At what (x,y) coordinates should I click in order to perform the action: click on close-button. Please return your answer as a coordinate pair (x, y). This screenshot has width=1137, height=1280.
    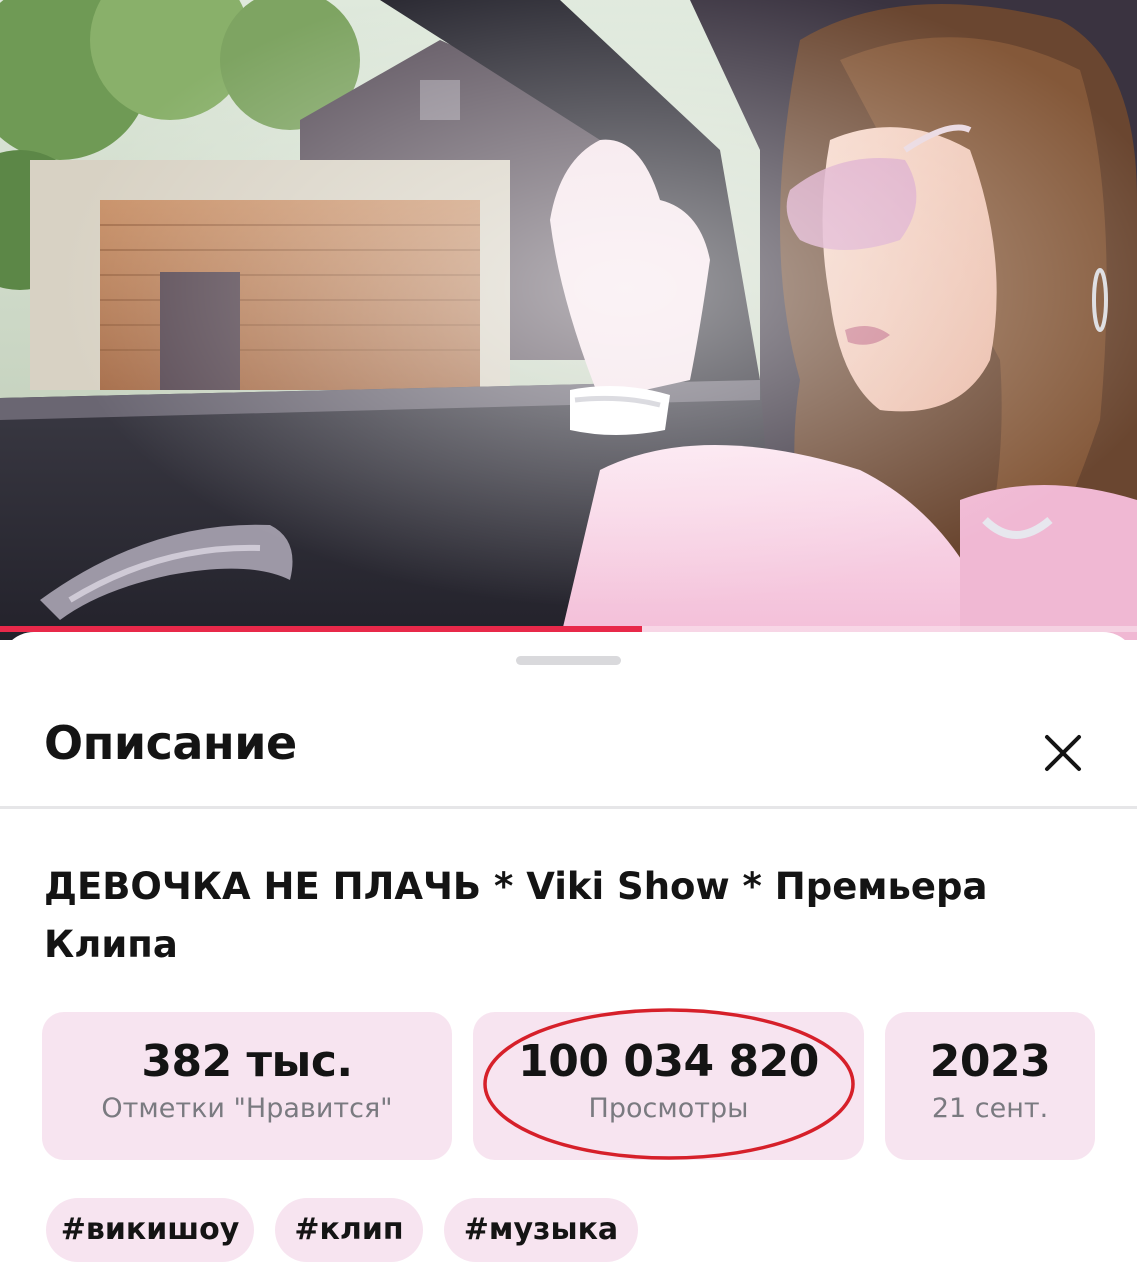
    Looking at the image, I should click on (1063, 753).